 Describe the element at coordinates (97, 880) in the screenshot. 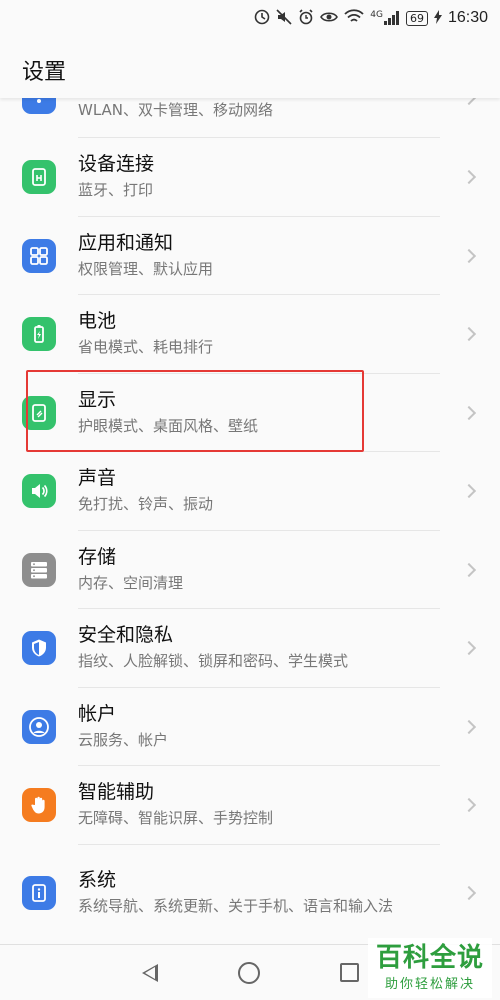

I see `settings-item-title: 系统` at that location.